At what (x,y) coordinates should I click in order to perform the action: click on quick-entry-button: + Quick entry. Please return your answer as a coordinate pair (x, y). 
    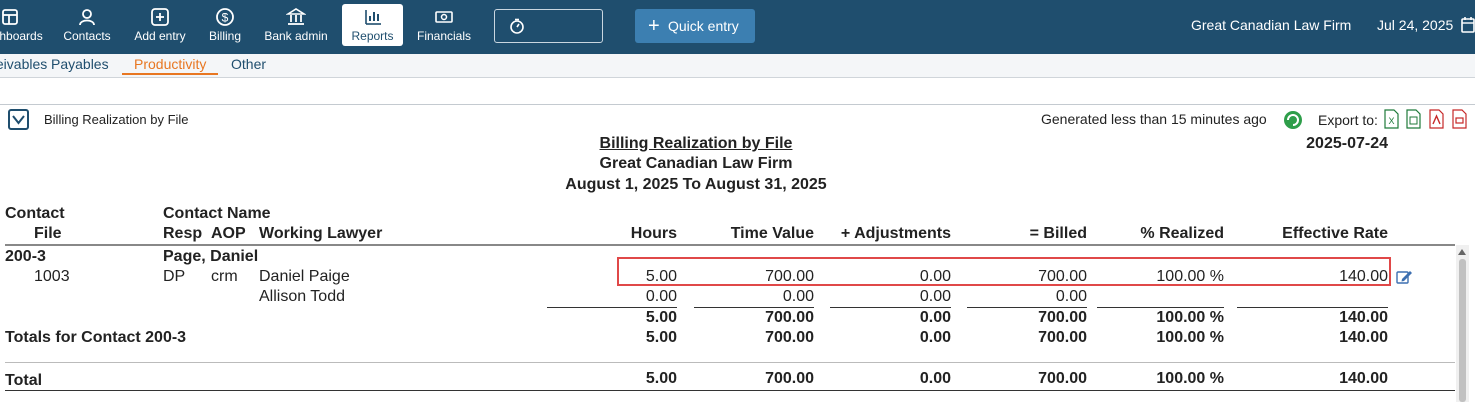
    Looking at the image, I should click on (695, 26).